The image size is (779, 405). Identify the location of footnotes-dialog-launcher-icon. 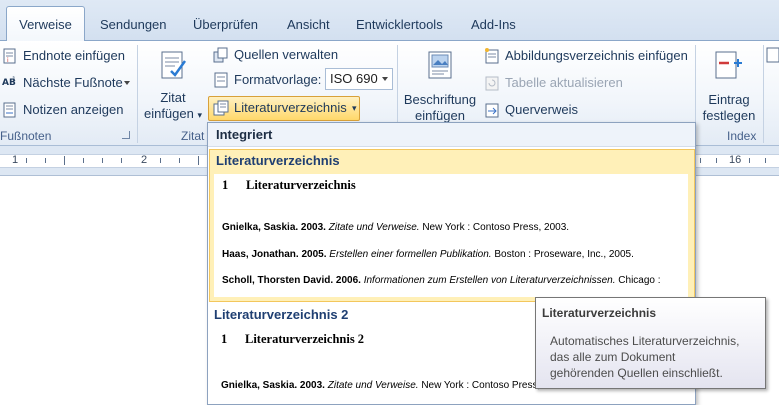
(126, 135).